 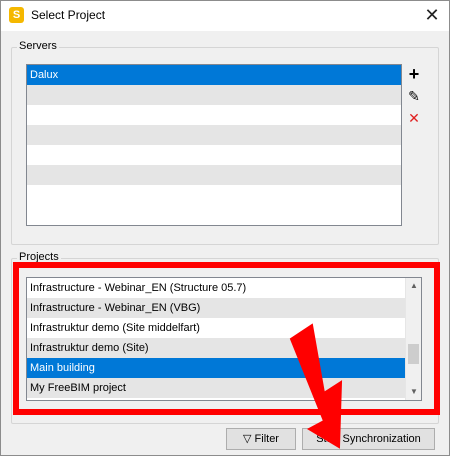 I want to click on add-server-button: +, so click(x=414, y=74).